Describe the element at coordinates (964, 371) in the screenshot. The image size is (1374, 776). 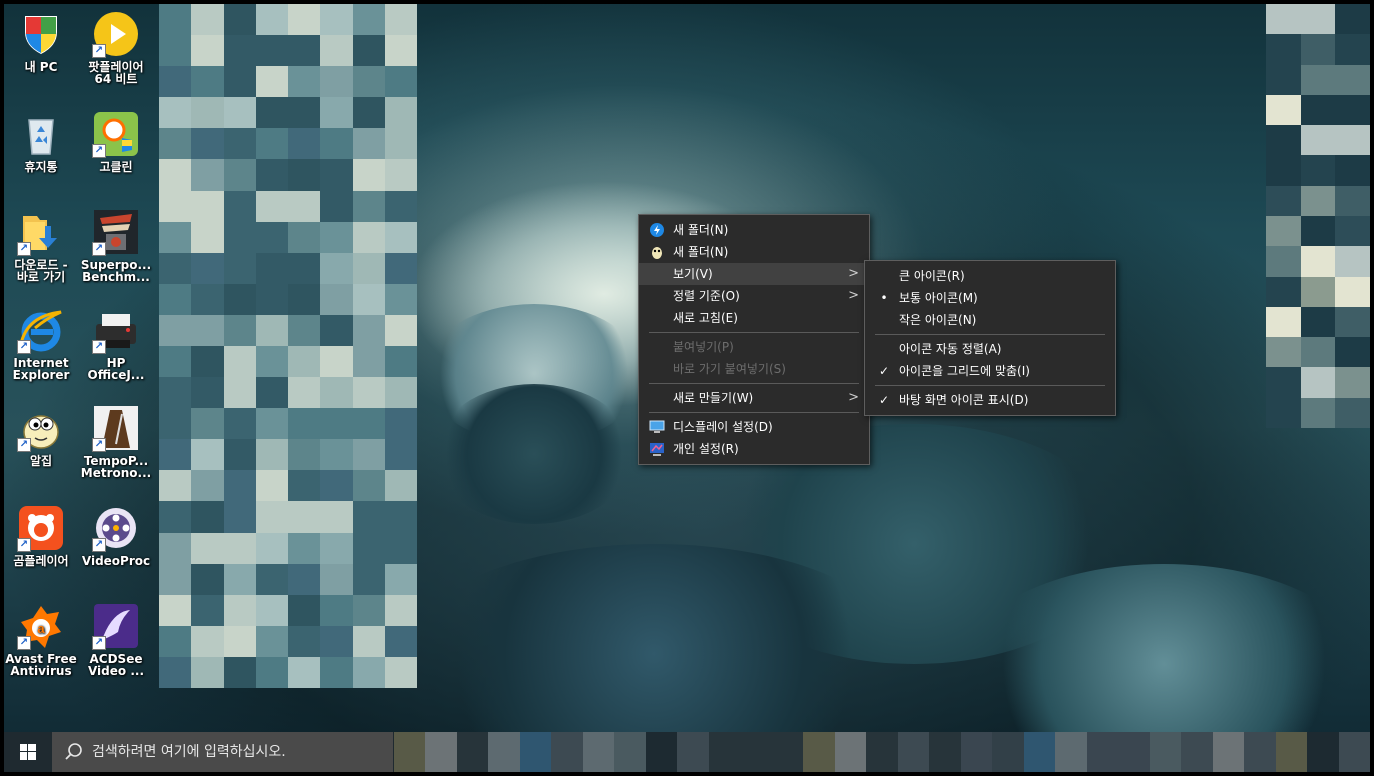
I see `menu-item-label: 아이콘을 그리드에 맞춤(I)` at that location.